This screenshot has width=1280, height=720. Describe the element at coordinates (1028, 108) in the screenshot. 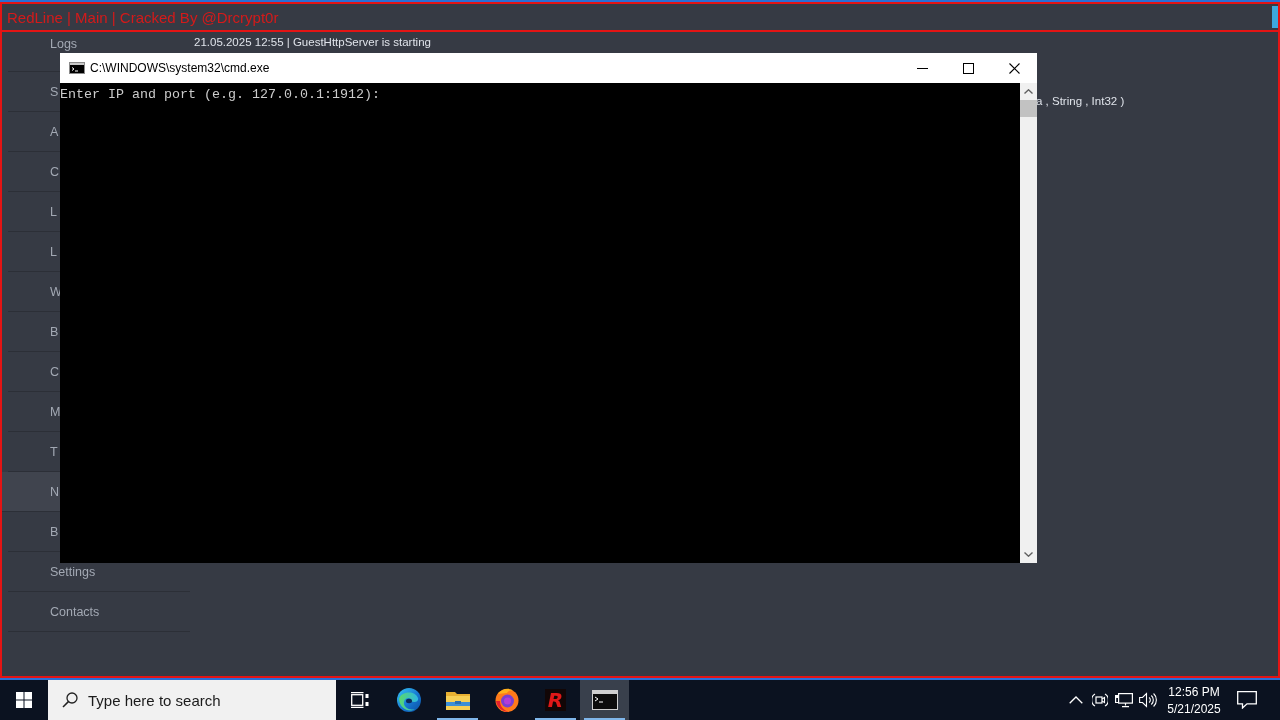

I see `scrollbar-thumb` at that location.